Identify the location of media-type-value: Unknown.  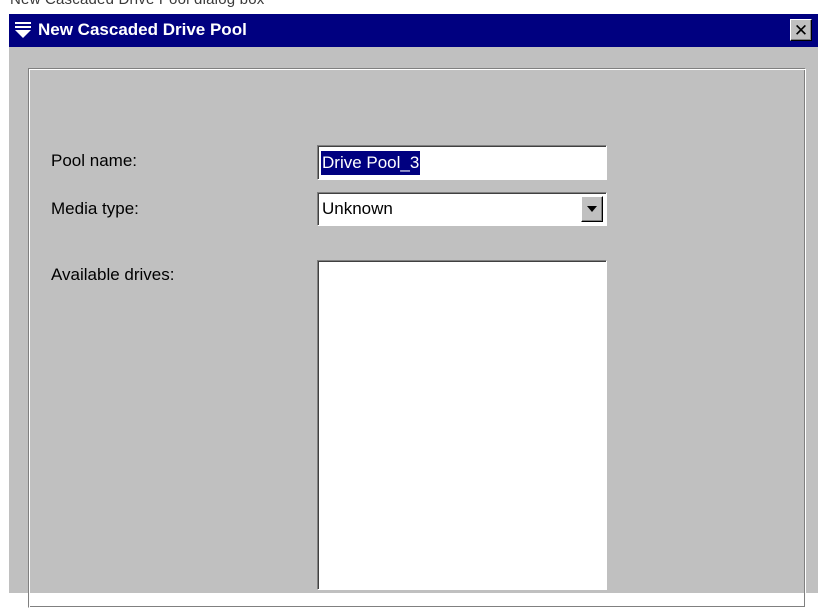
(357, 208).